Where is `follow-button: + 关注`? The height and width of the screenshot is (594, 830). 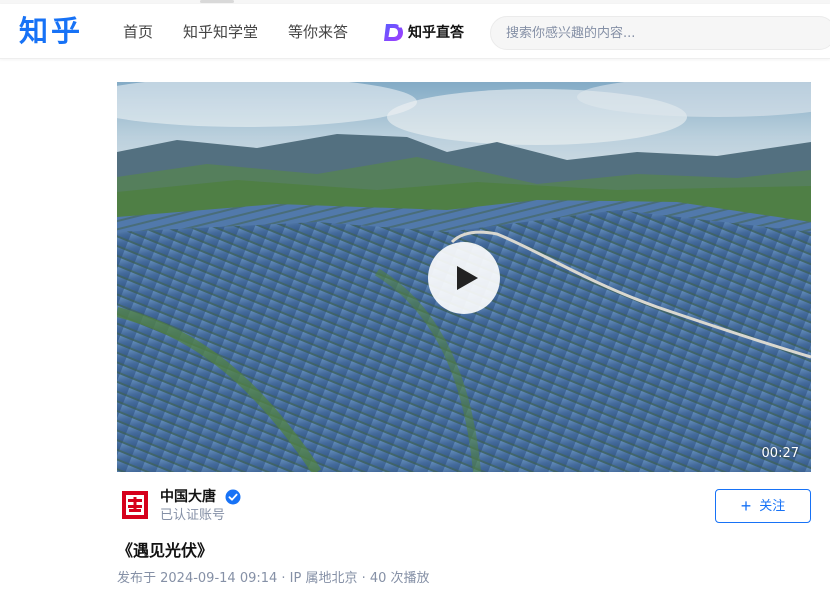
follow-button: + 关注 is located at coordinates (763, 506).